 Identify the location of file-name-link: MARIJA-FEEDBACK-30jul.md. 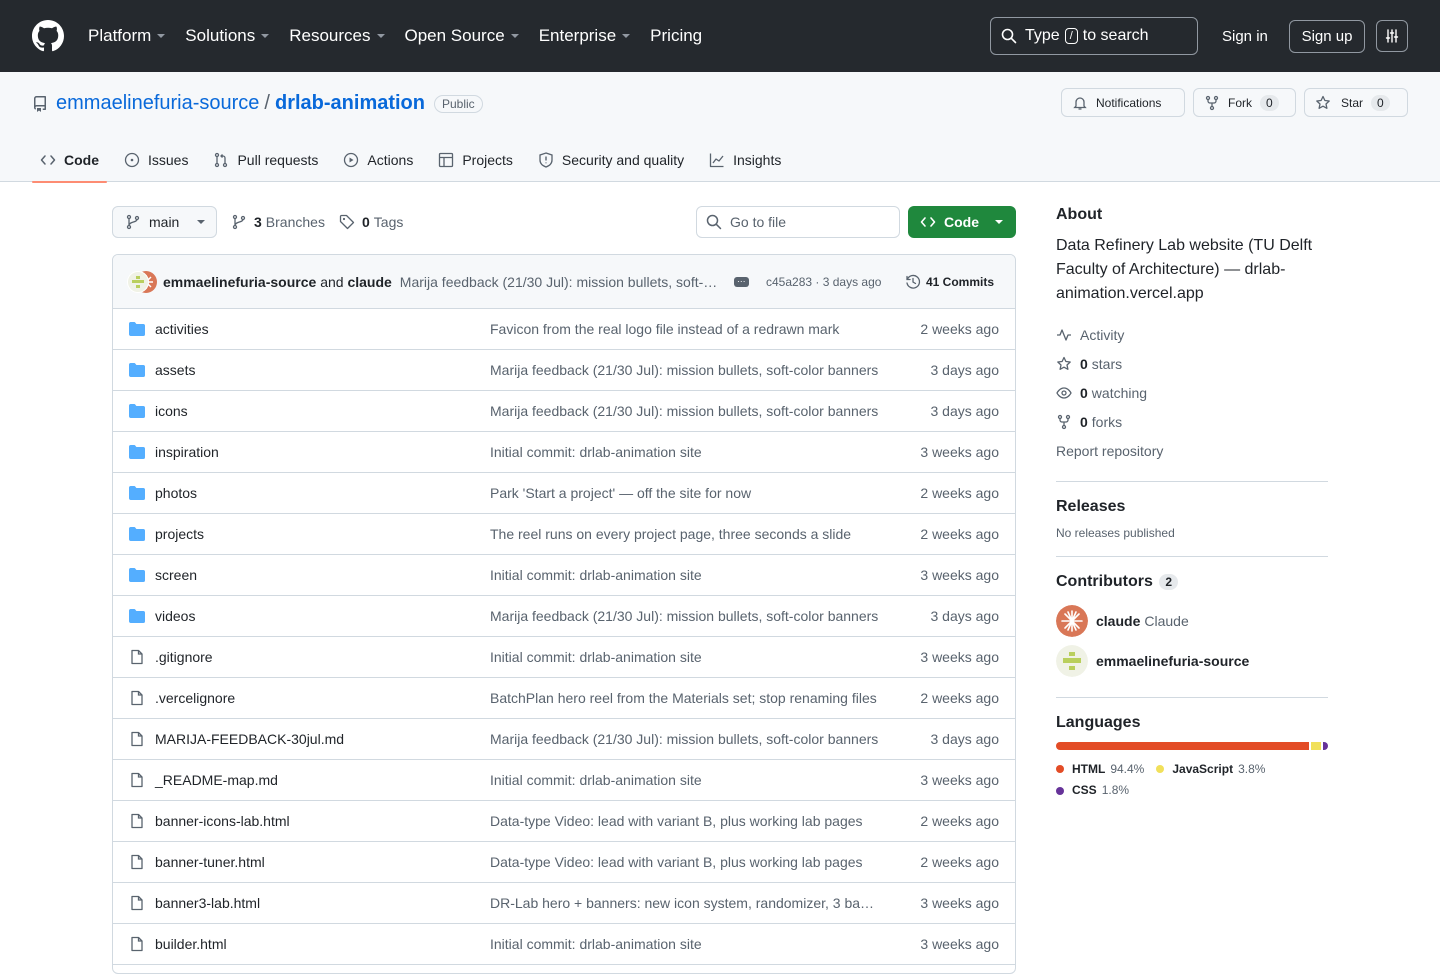
(249, 739).